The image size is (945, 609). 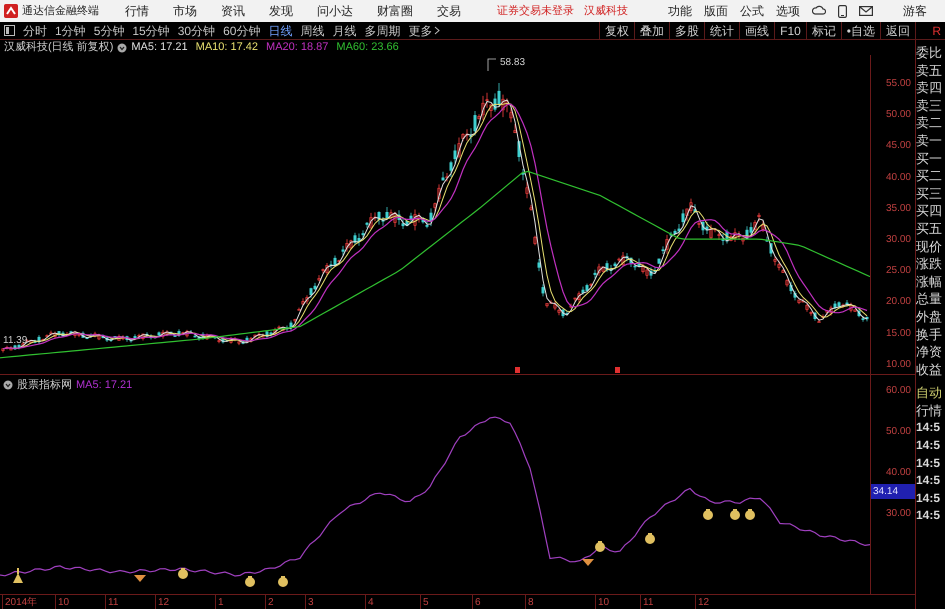 I want to click on date-tick: 1, so click(x=219, y=602).